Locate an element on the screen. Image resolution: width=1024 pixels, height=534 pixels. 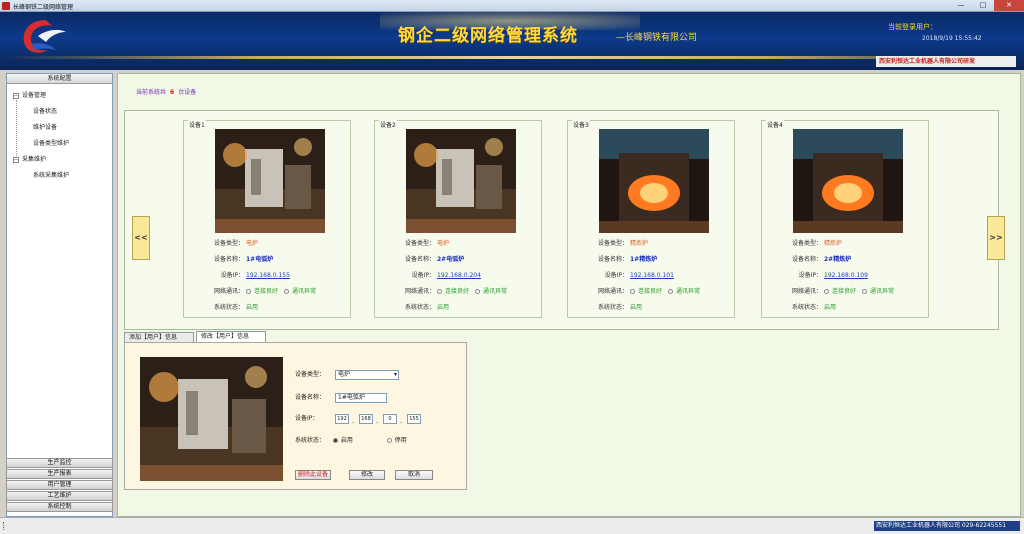
cancel-button: 取消 is located at coordinates (414, 475).